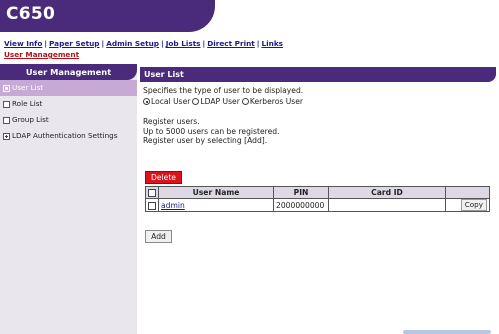 This screenshot has height=334, width=499. What do you see at coordinates (272, 43) in the screenshot?
I see `nav-links: Links` at bounding box center [272, 43].